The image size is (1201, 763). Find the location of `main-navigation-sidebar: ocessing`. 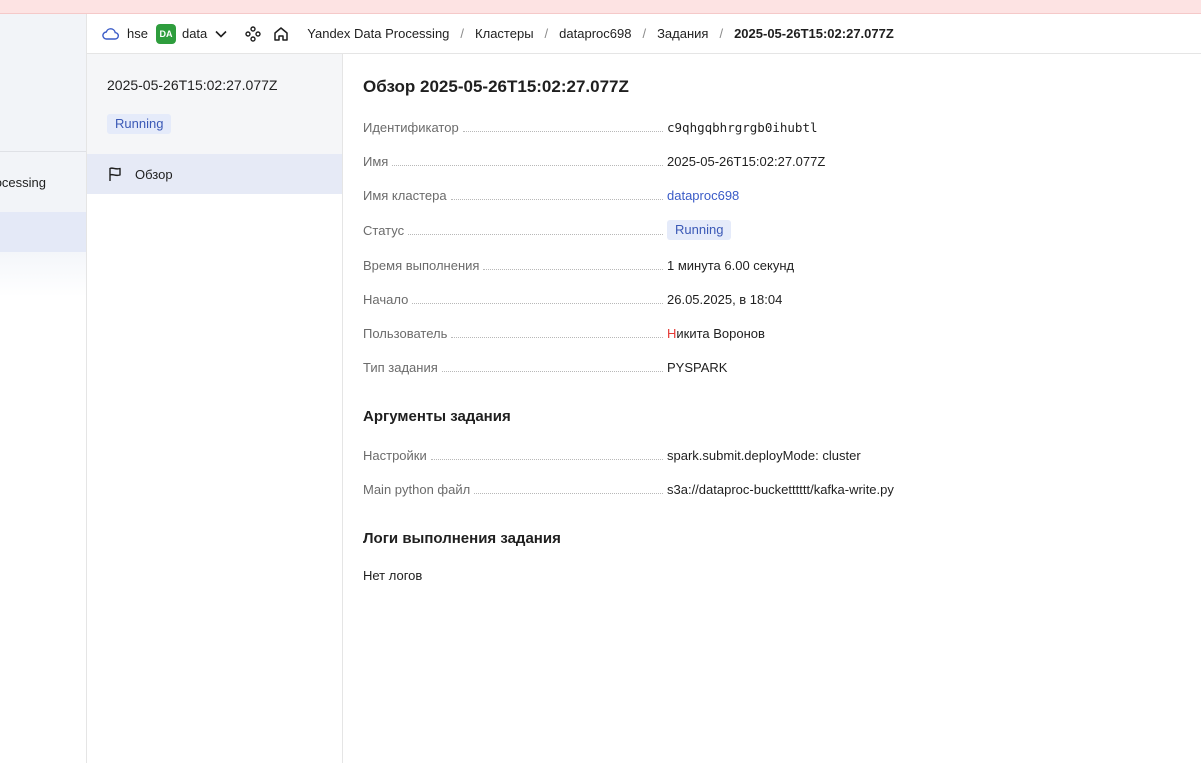

main-navigation-sidebar: ocessing is located at coordinates (43, 388).